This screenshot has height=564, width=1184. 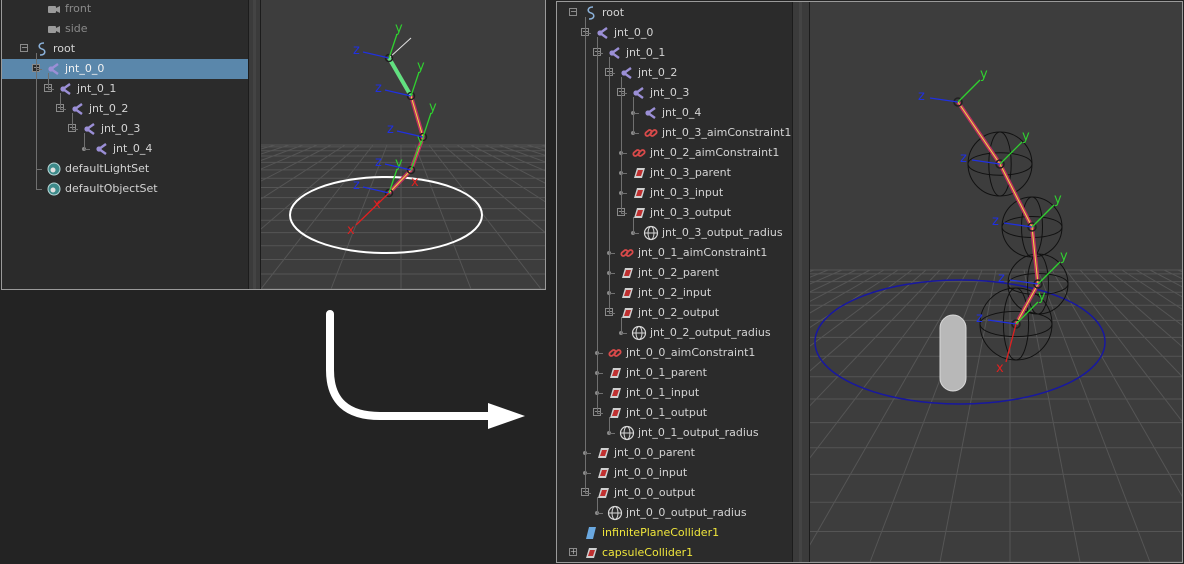 What do you see at coordinates (403, 144) in the screenshot?
I see `viewport-3d: zyzyzyzyzyxxx` at bounding box center [403, 144].